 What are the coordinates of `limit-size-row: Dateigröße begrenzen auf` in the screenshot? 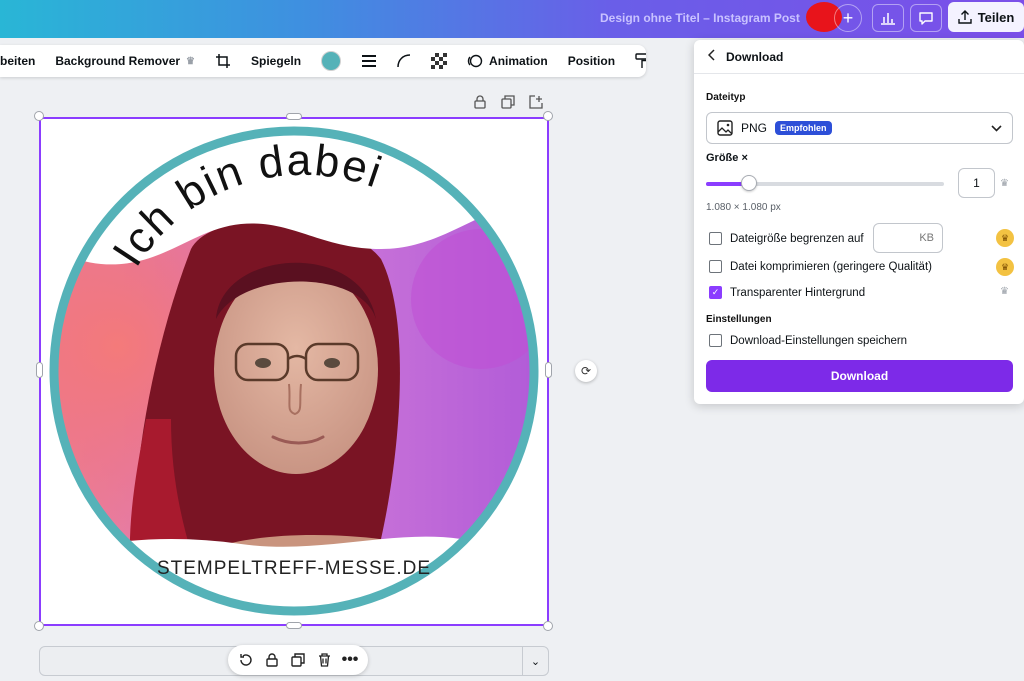 It's located at (786, 238).